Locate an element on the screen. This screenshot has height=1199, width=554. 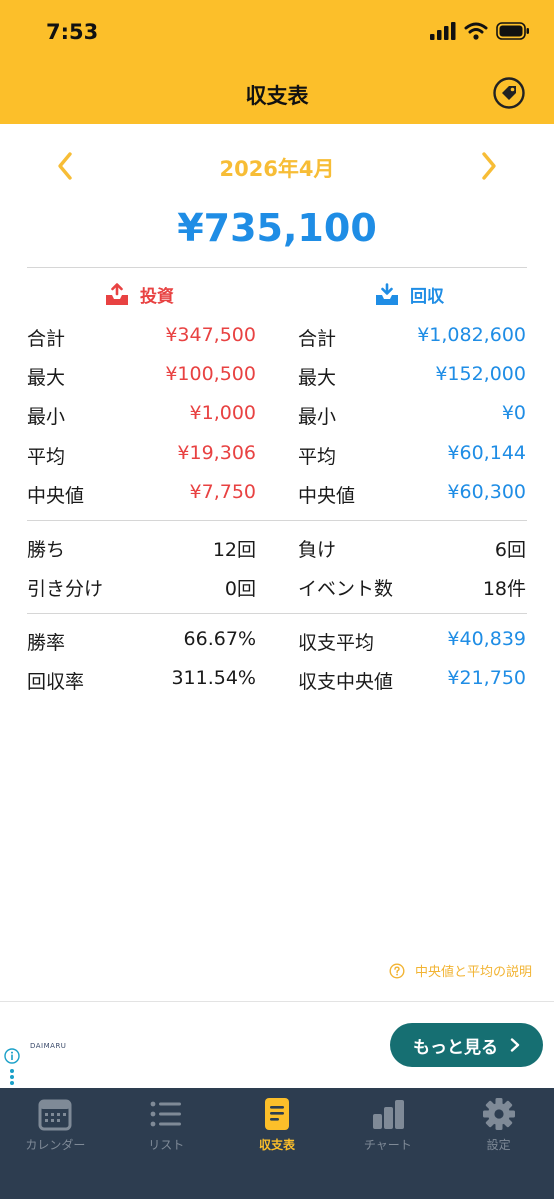
balance-median-value: ¥21,750 is located at coordinates (486, 678).